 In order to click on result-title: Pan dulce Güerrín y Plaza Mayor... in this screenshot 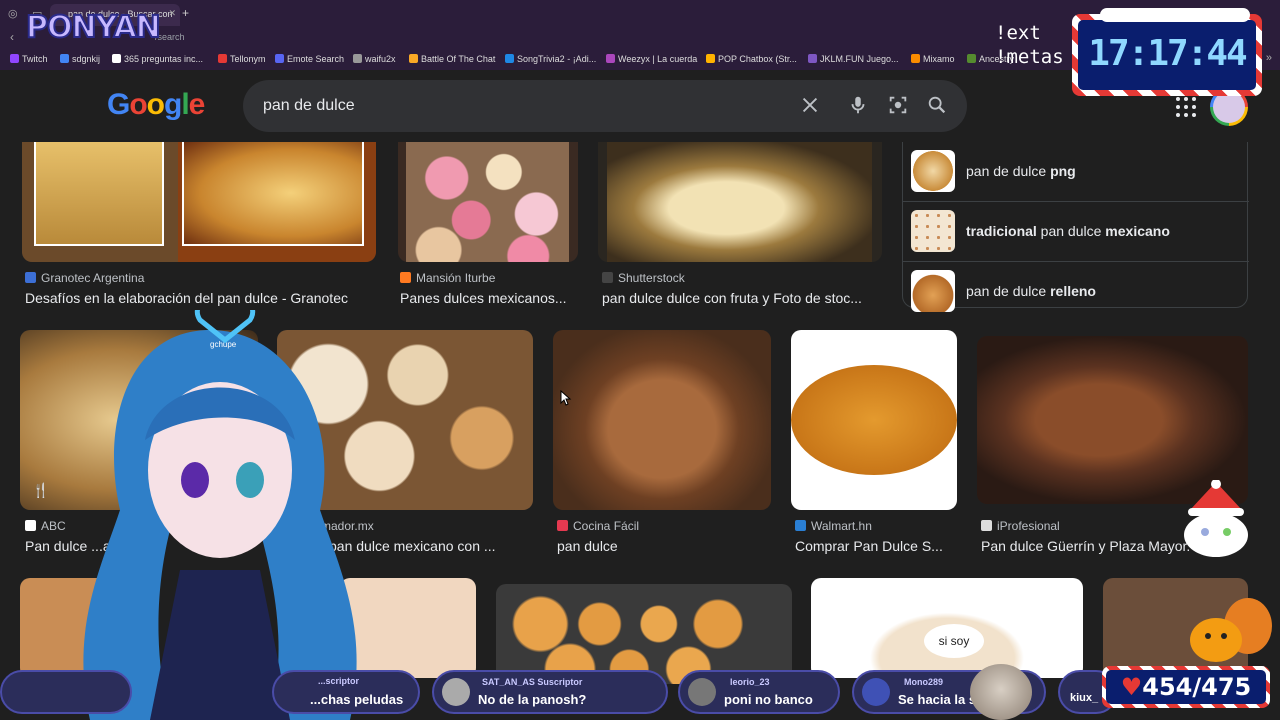, I will do `click(1086, 546)`.